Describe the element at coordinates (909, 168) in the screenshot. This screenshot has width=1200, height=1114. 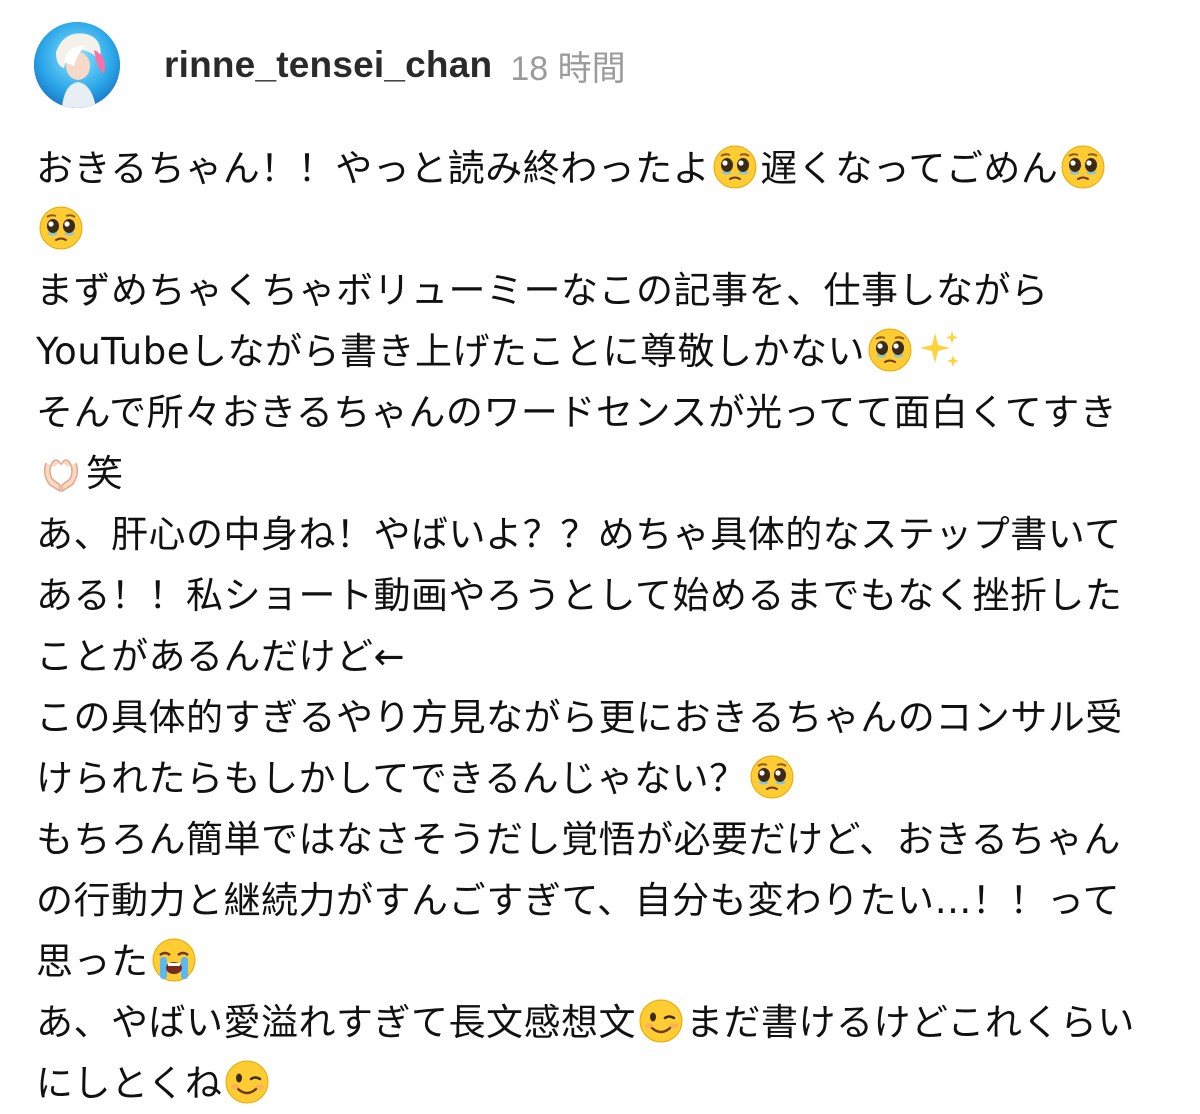
I see `comment-text: 遅くなってごめん` at that location.